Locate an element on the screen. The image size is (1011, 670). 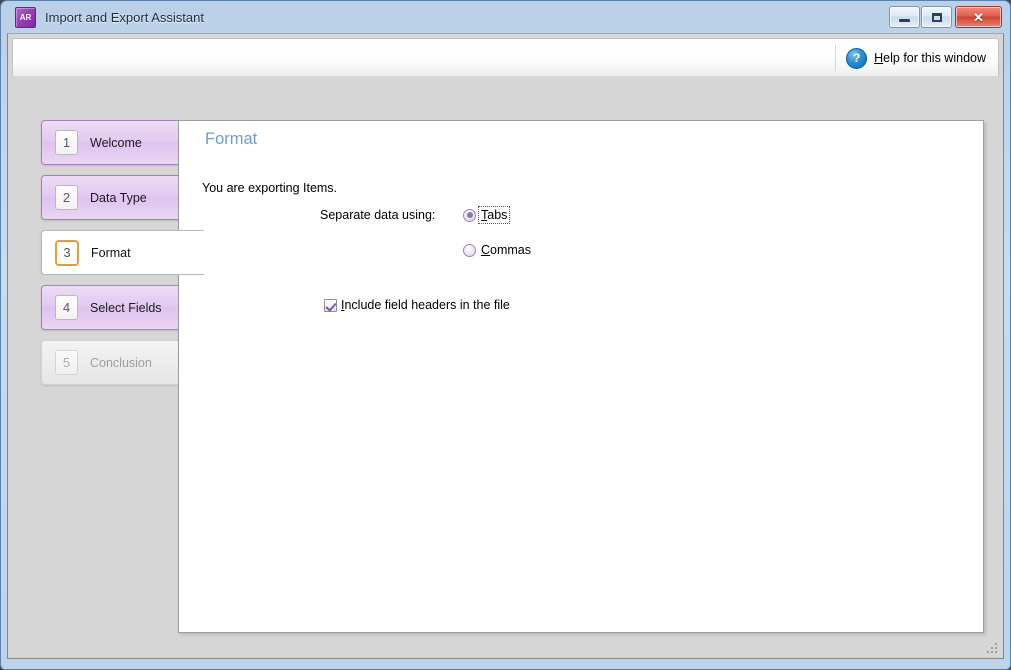
separate-data-label: Separate data using: is located at coordinates (378, 215).